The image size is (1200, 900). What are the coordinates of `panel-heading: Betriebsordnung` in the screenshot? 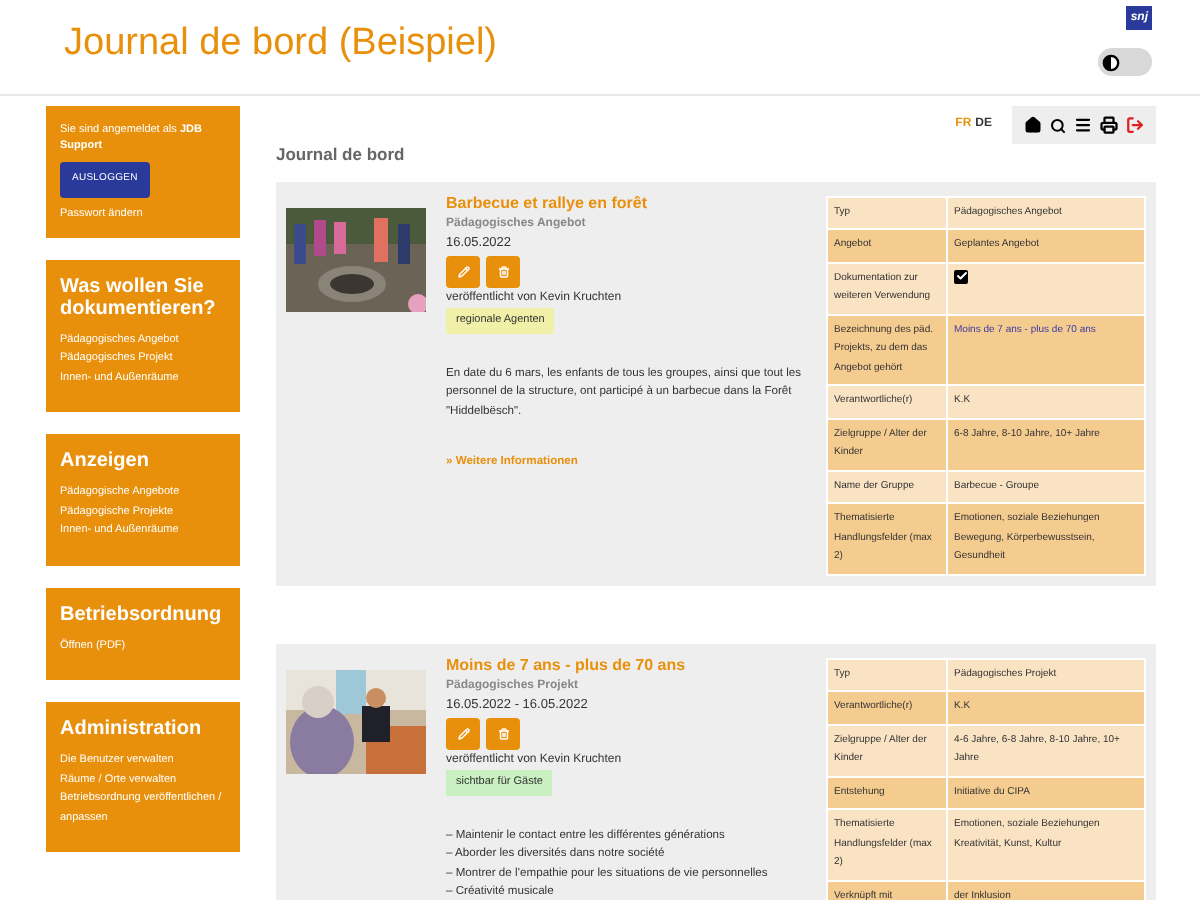 It's located at (142, 614).